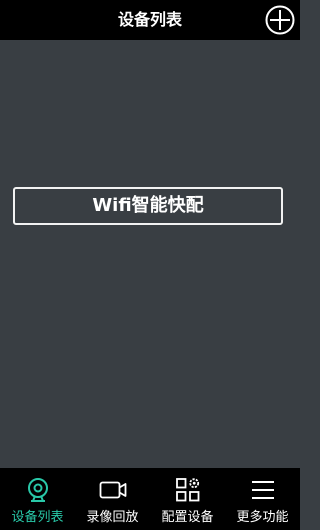 This screenshot has width=320, height=530. I want to click on tab-label: 配置设备, so click(187, 517).